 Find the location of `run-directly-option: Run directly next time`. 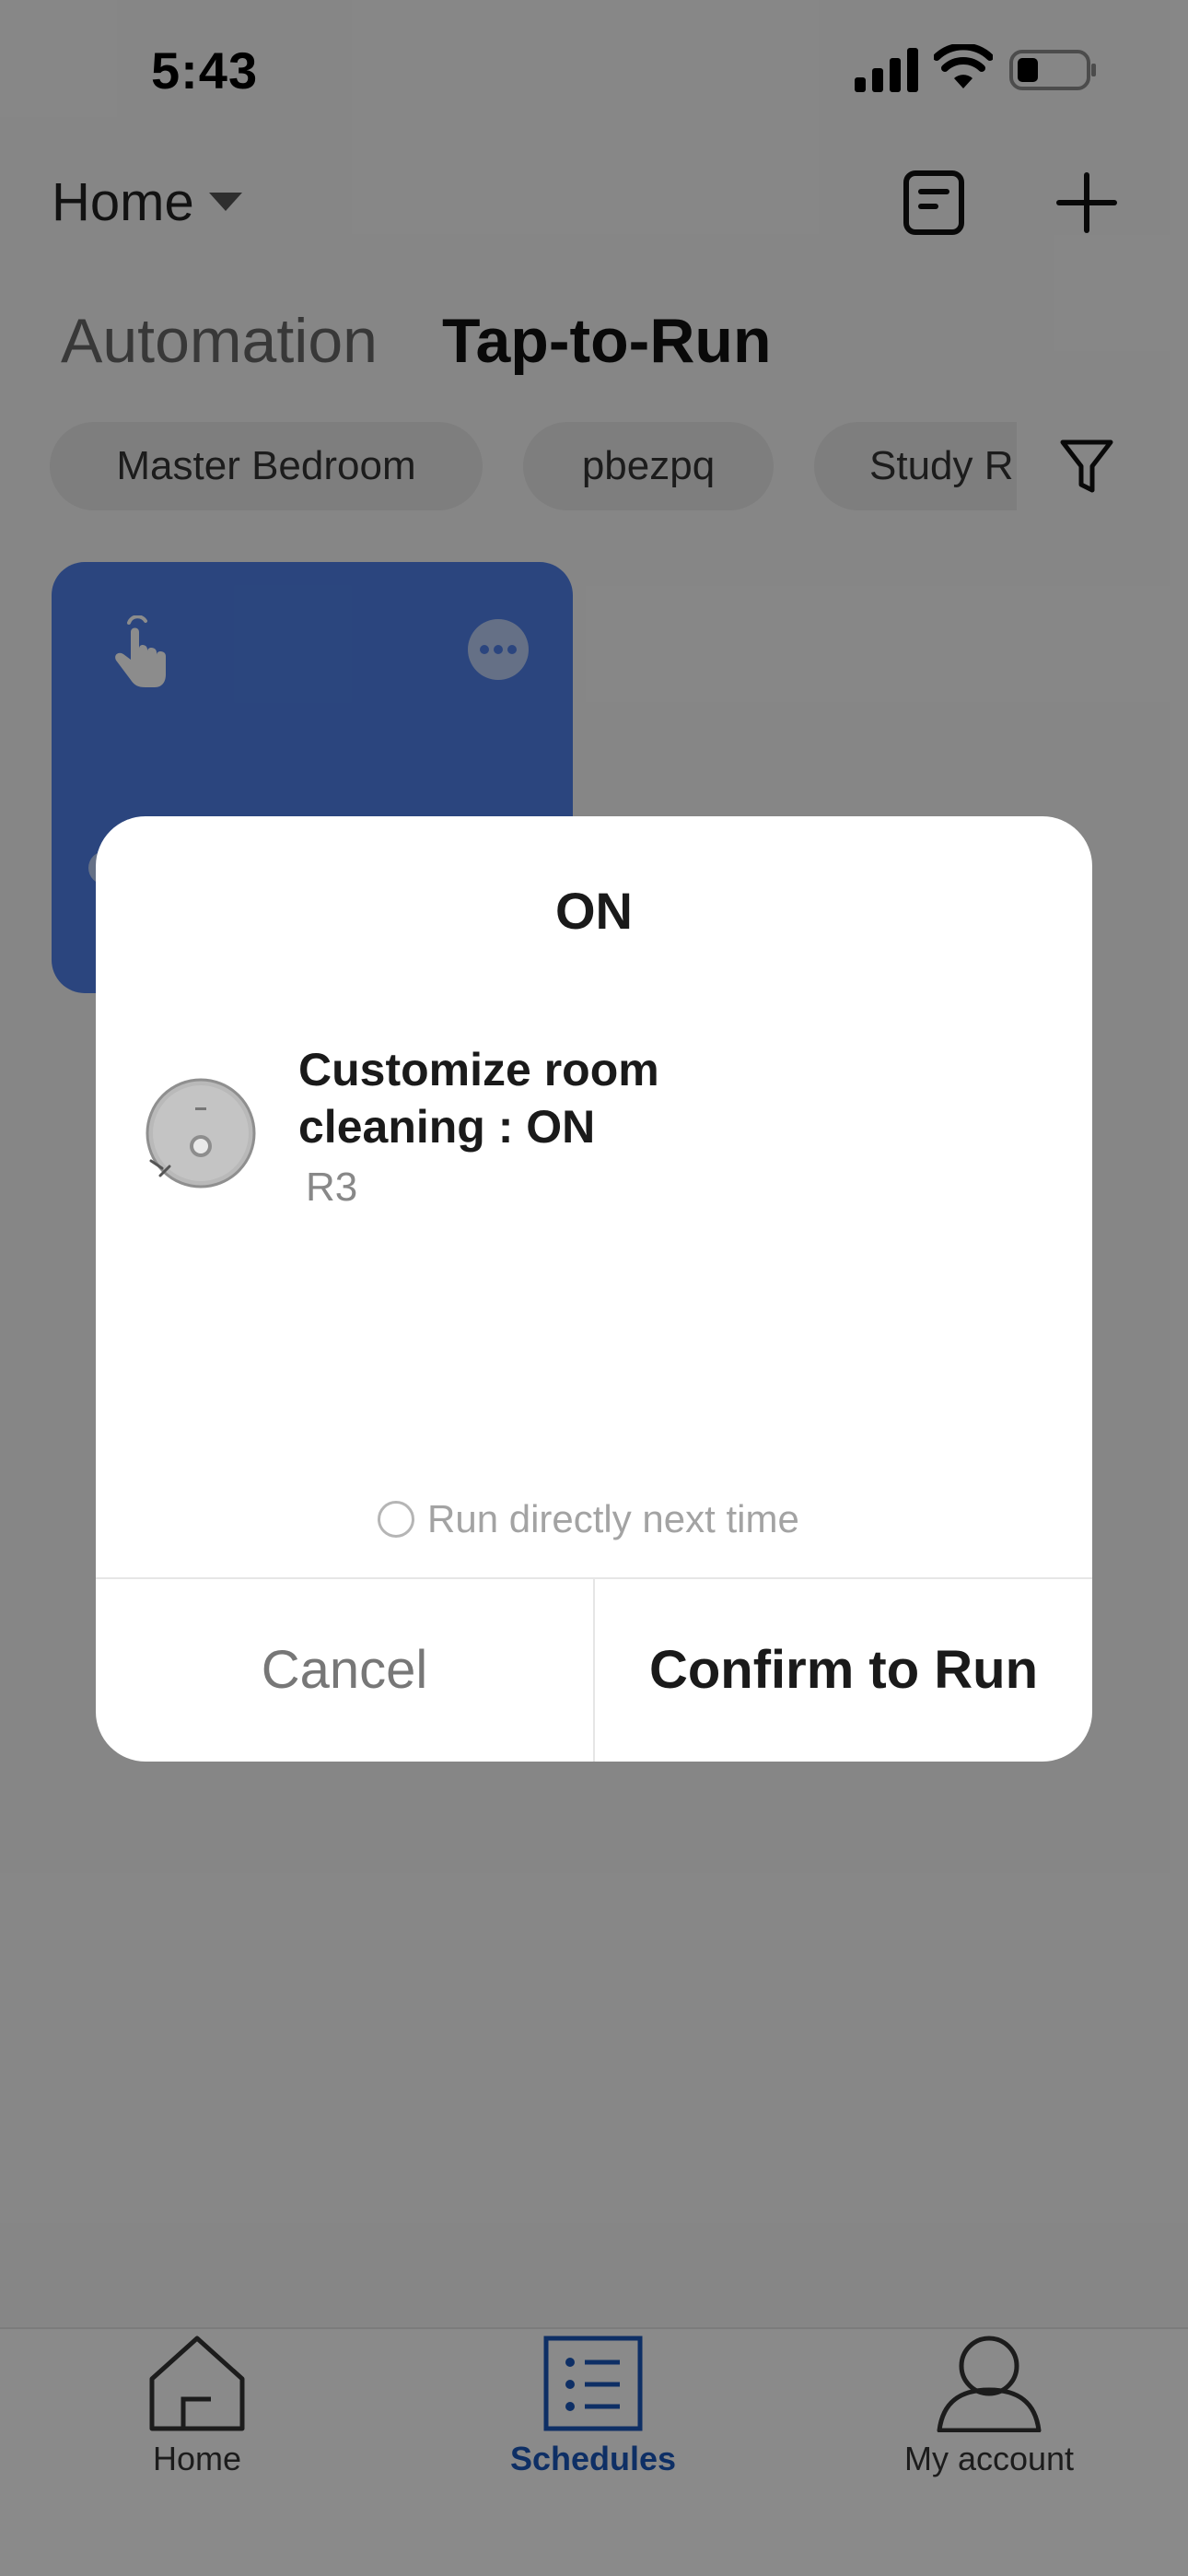

run-directly-option: Run directly next time is located at coordinates (588, 1519).